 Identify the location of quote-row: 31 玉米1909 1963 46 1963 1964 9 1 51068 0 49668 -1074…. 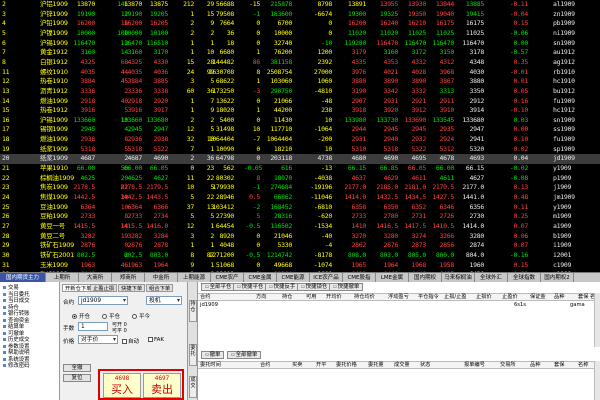
(300, 266).